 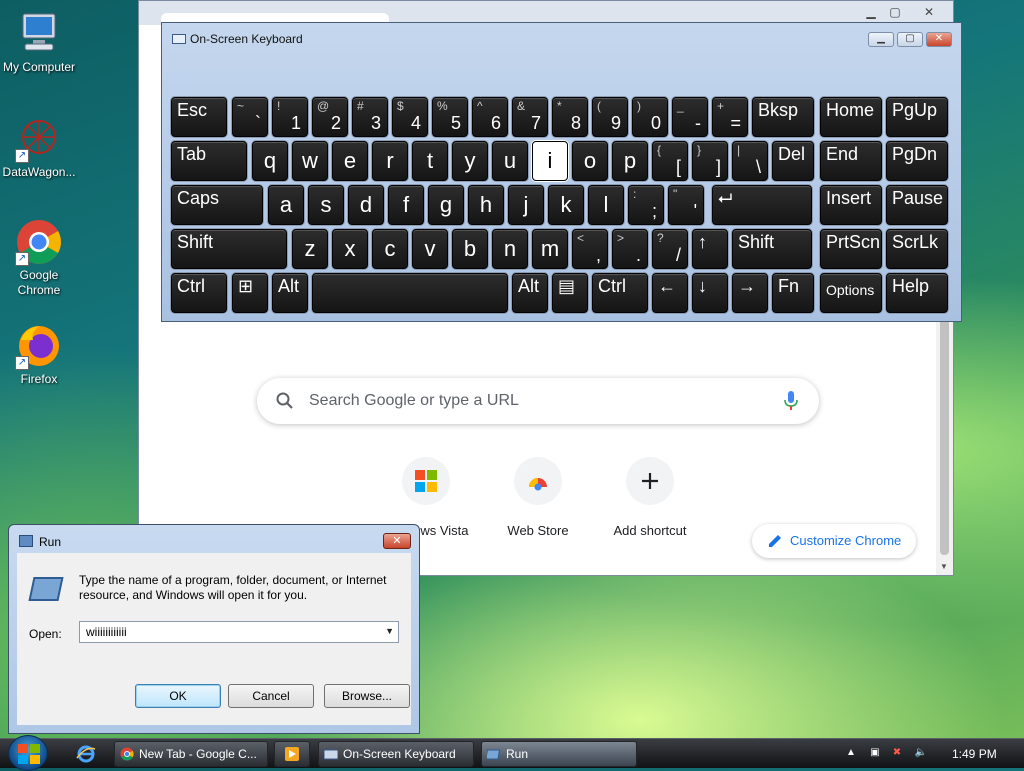 I want to click on key--: _ -, so click(x=690, y=117).